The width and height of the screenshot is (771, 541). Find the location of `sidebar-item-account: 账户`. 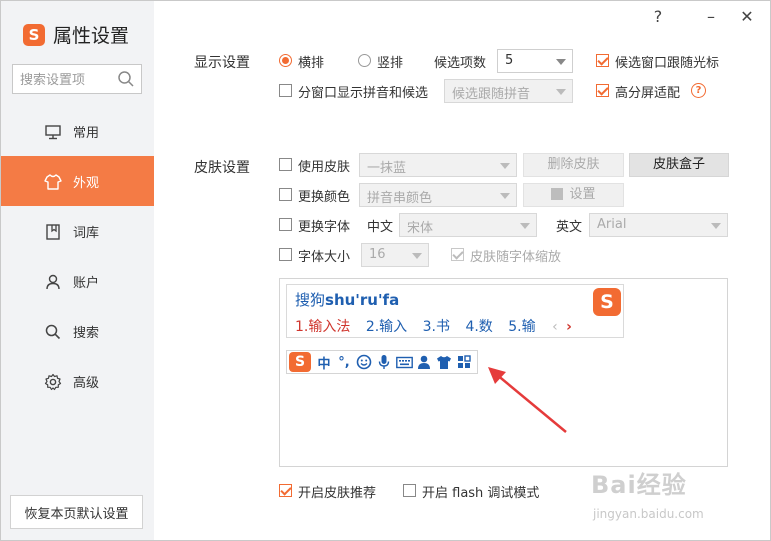

sidebar-item-account: 账户 is located at coordinates (77, 281).